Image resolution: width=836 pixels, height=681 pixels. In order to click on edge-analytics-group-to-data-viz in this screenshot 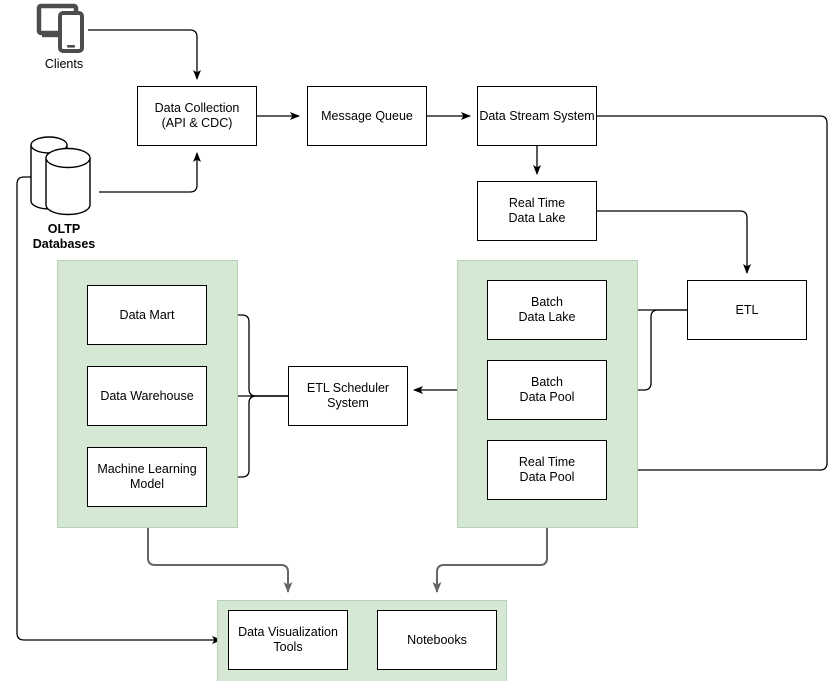, I will do `click(220, 560)`.